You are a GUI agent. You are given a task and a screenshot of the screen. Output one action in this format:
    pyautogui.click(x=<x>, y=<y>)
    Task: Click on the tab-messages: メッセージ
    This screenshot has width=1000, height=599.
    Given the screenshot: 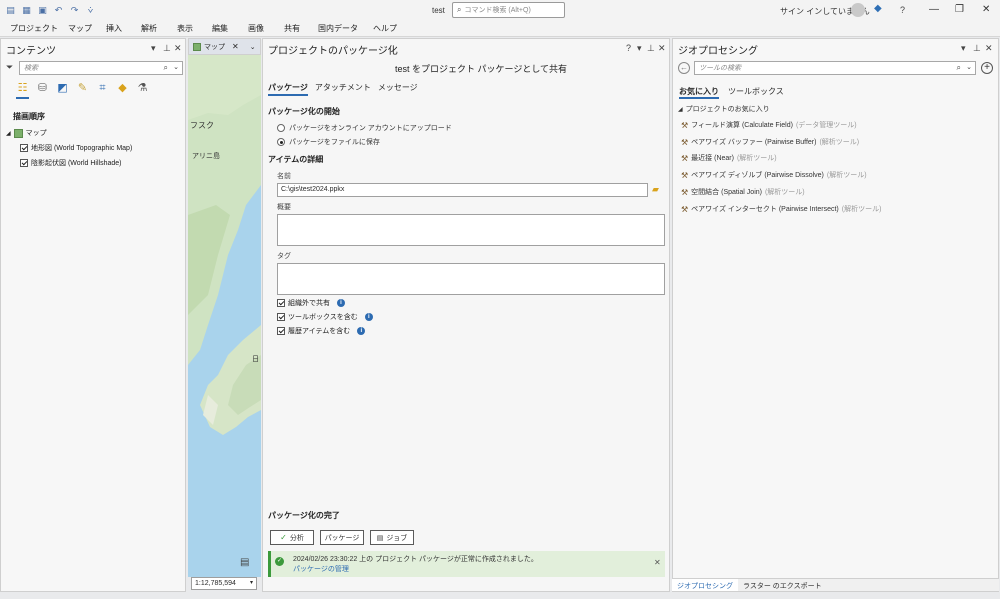 What is the action you would take?
    pyautogui.click(x=398, y=89)
    